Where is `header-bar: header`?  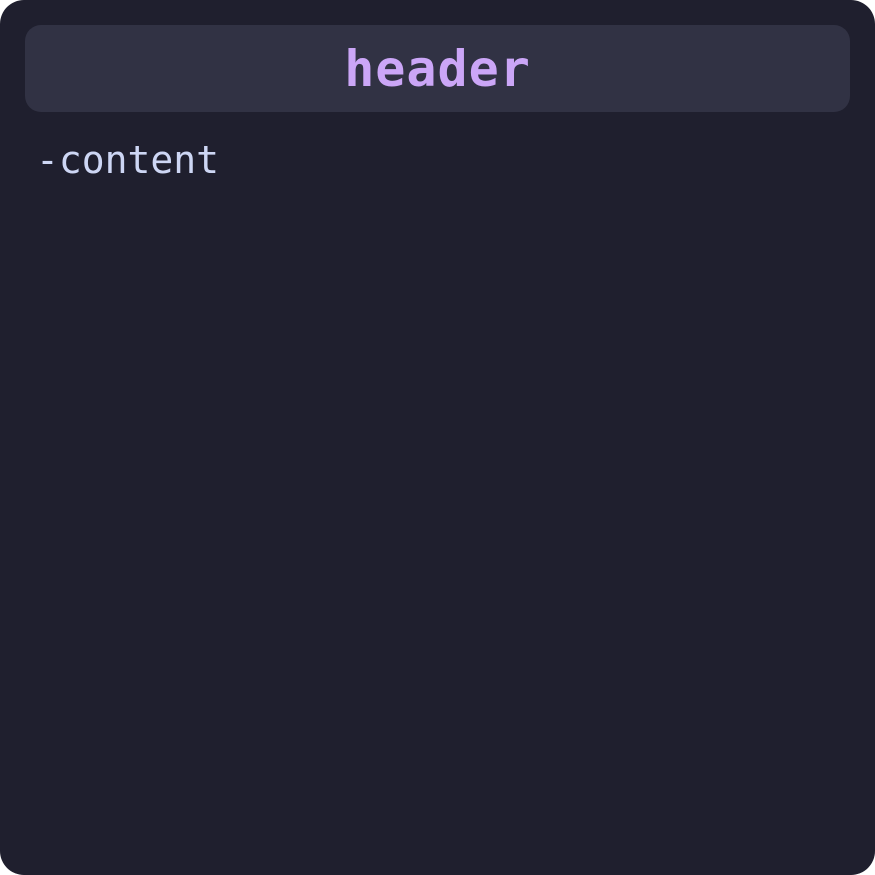 header-bar: header is located at coordinates (437, 68).